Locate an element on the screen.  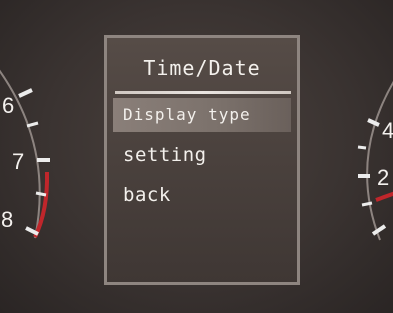
right-gauge-label-2: 2 is located at coordinates (383, 177).